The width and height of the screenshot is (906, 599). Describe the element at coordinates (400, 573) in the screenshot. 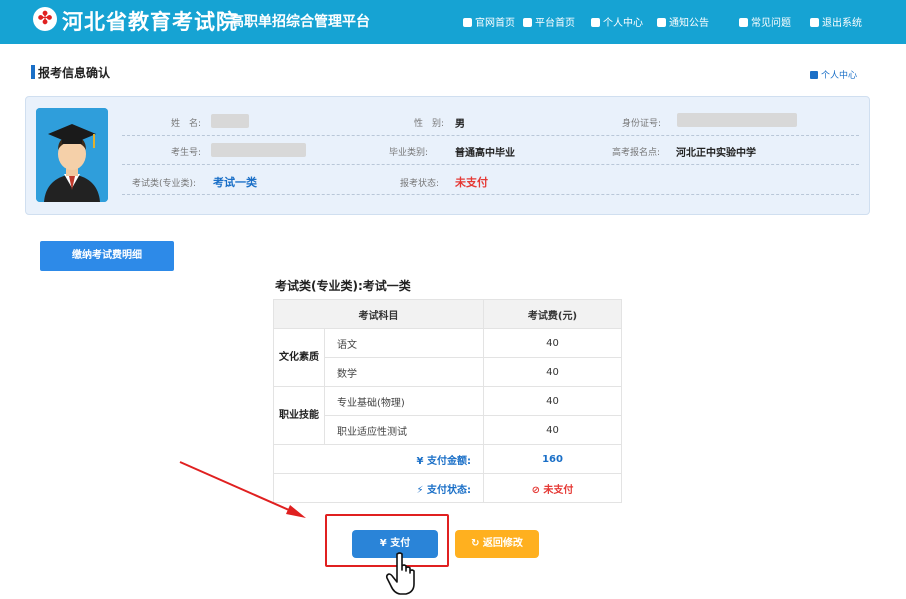

I see `hand-pointer-icon` at that location.